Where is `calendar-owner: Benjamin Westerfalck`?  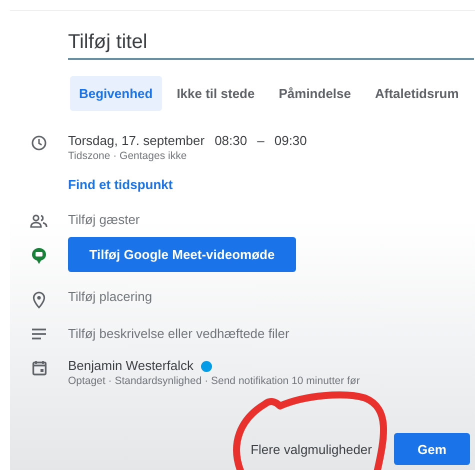
calendar-owner: Benjamin Westerfalck is located at coordinates (131, 365).